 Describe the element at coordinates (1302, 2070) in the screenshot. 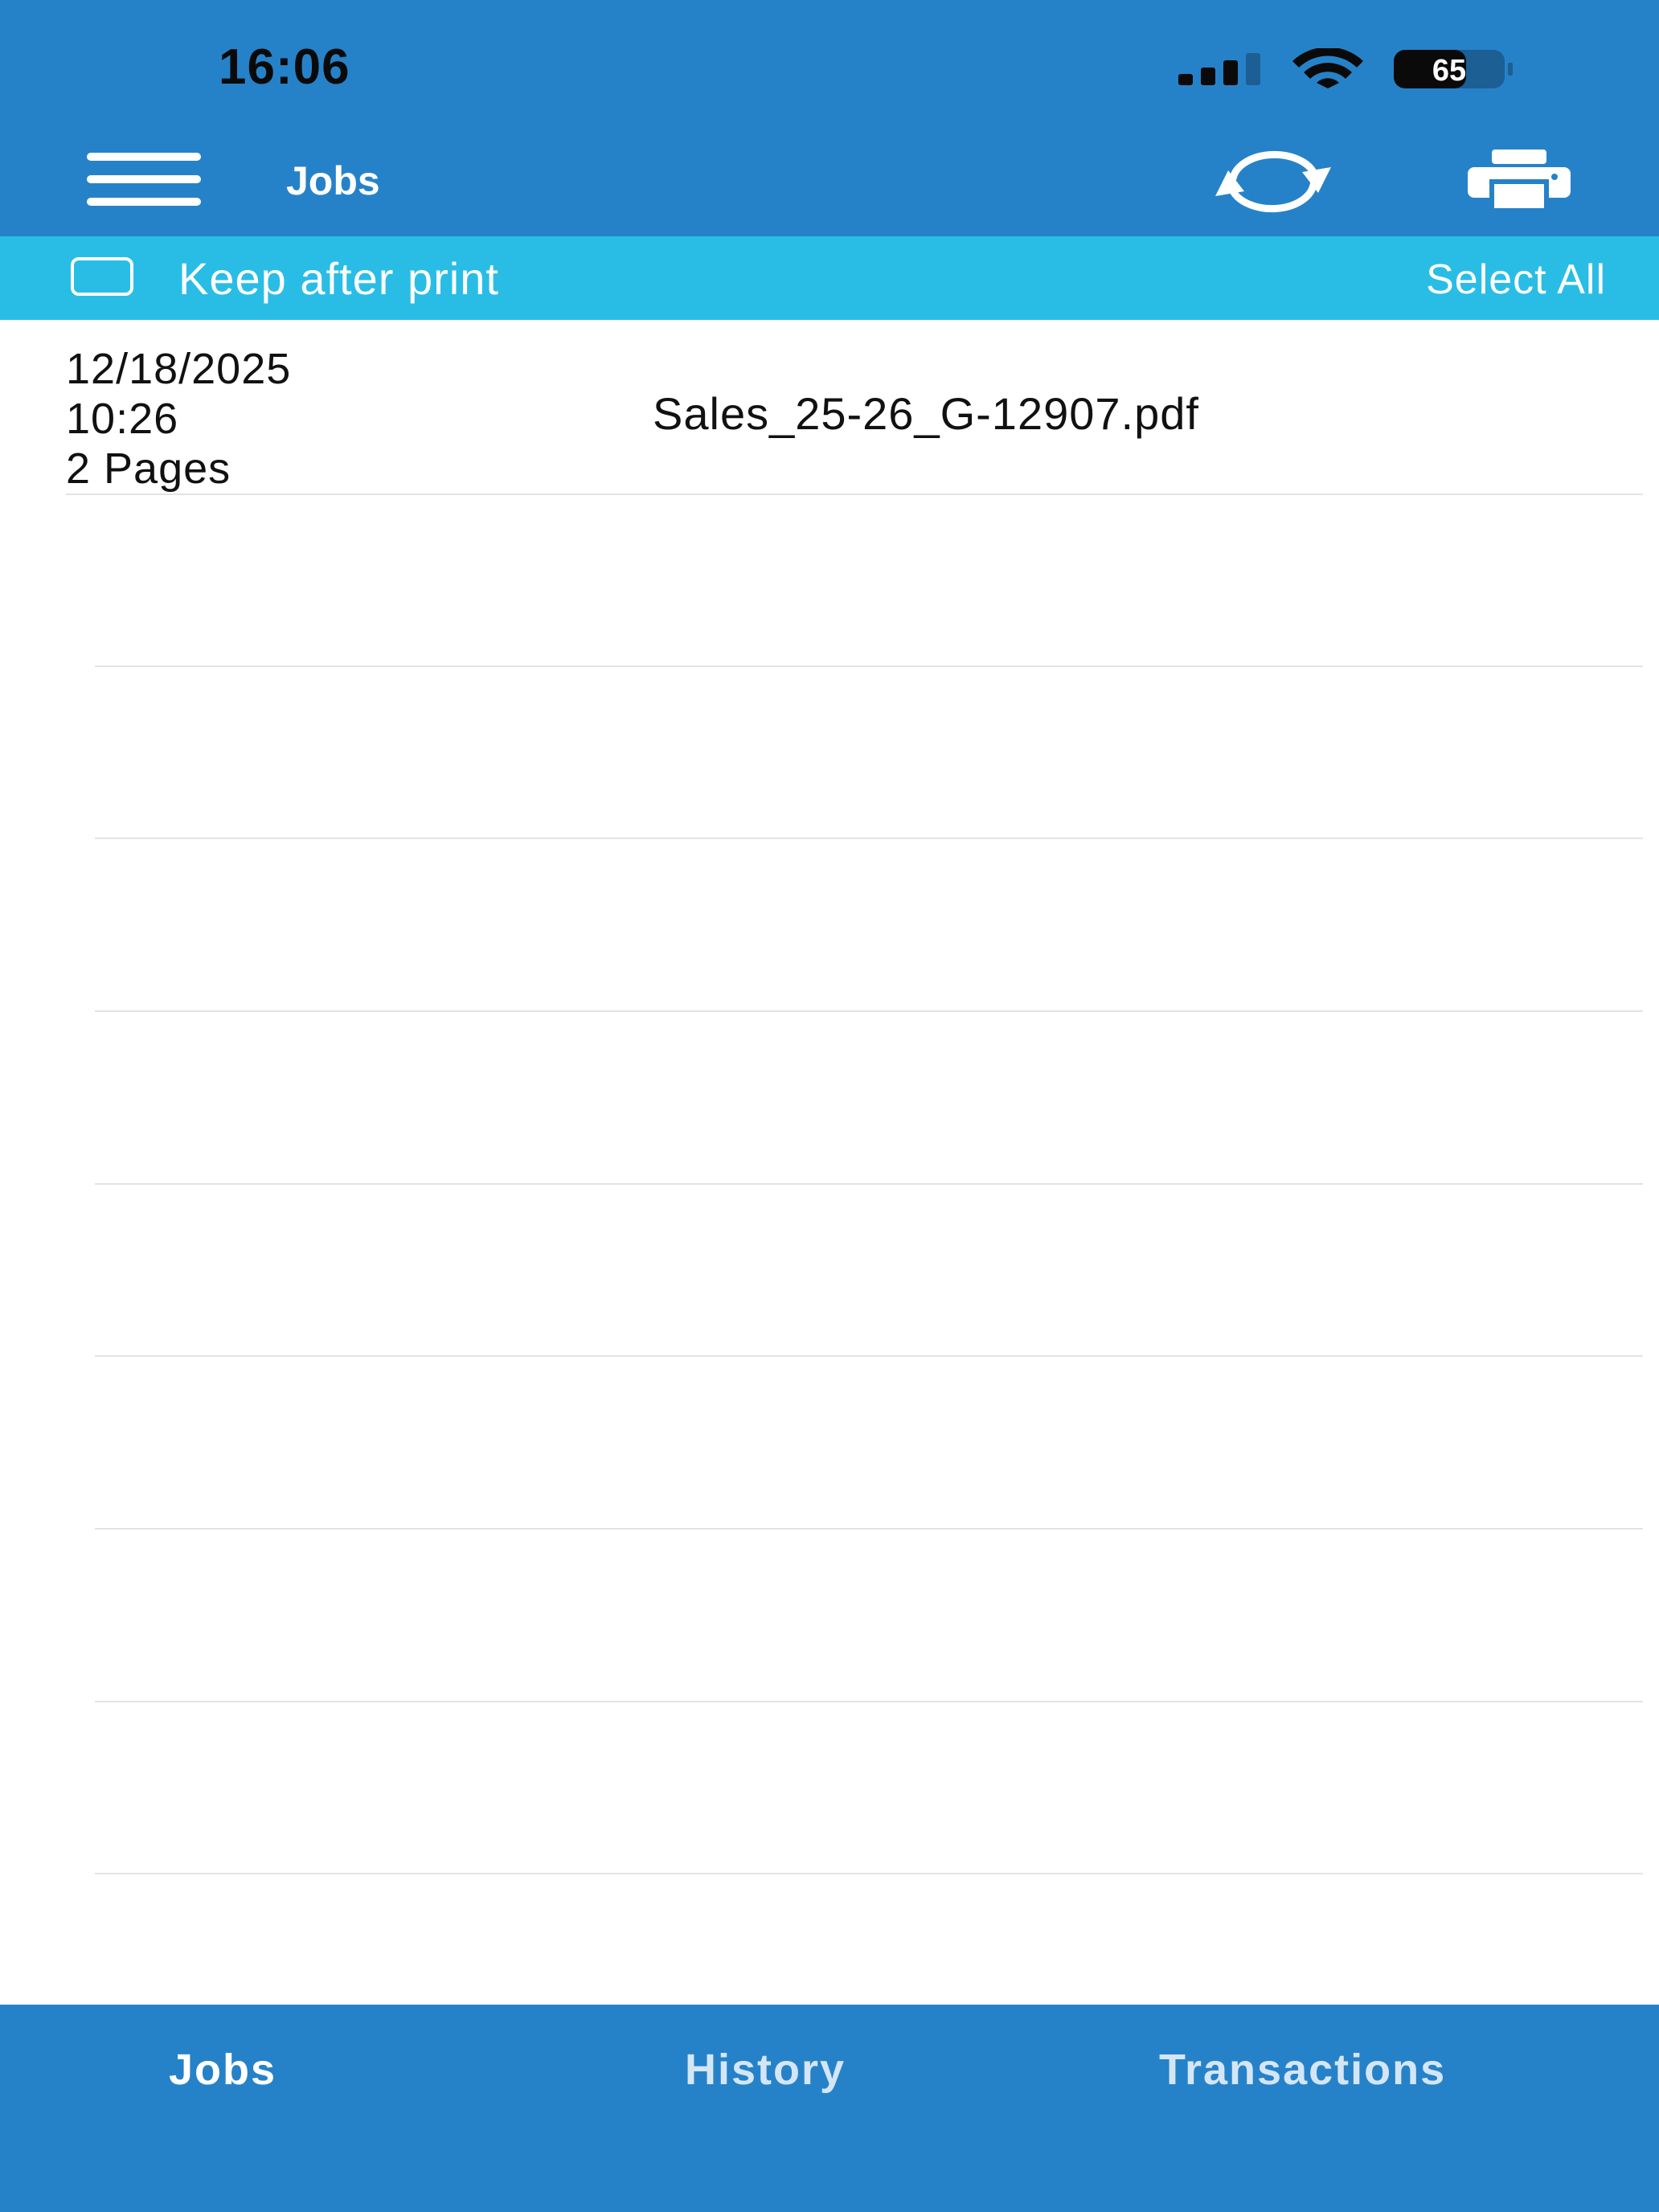

I see `tab-transactions: Transactions` at that location.